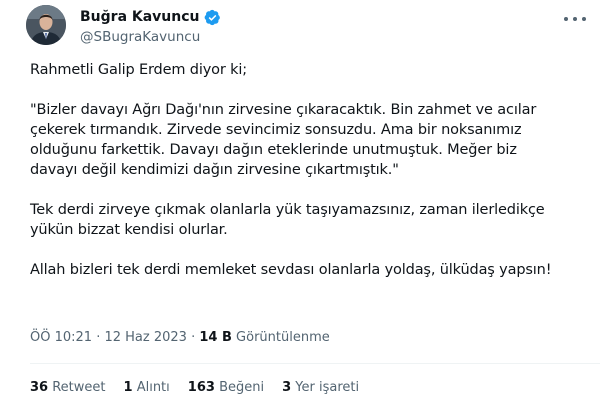 This screenshot has width=600, height=411. I want to click on views-label: Görüntülenme, so click(283, 337).